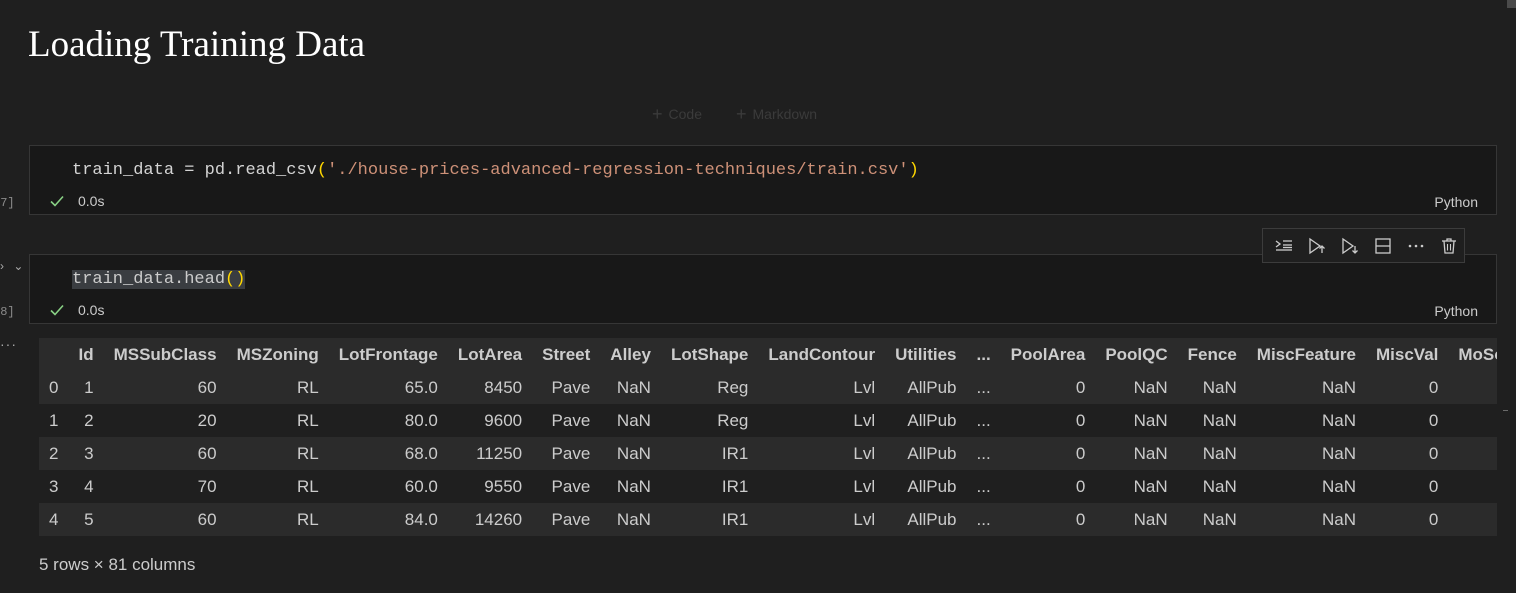  Describe the element at coordinates (240, 279) in the screenshot. I see `code-token-paren-close: )` at that location.